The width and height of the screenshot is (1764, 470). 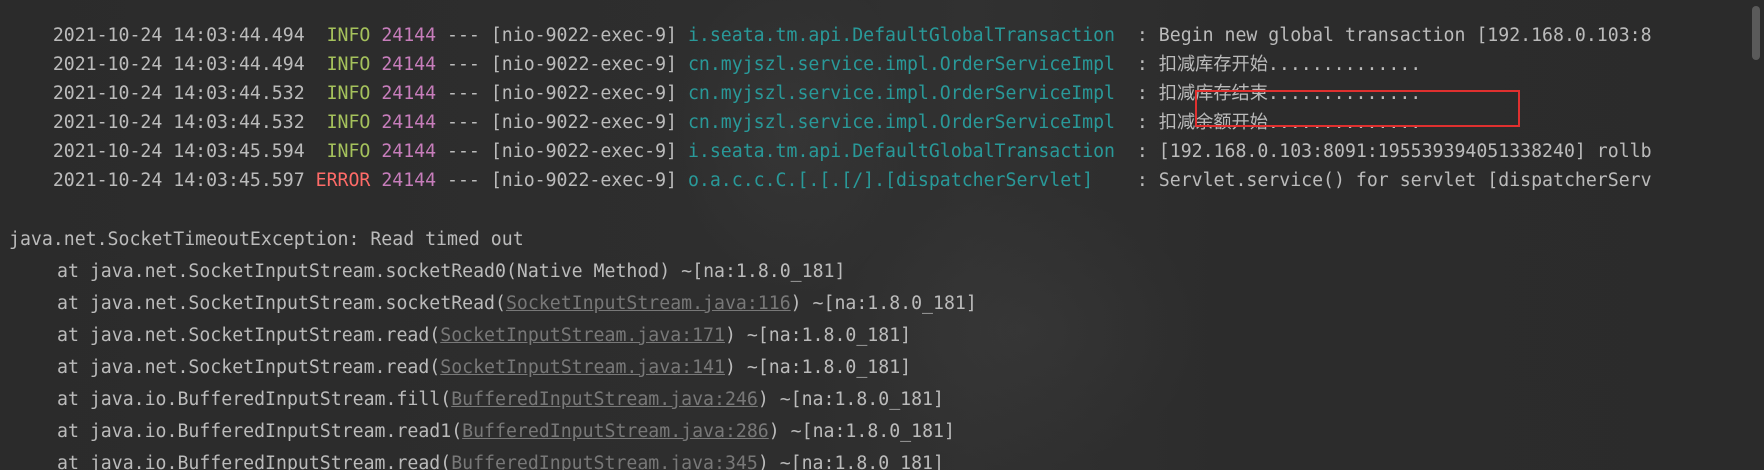 What do you see at coordinates (648, 303) in the screenshot?
I see `source-link: SocketInputStream.java:116` at bounding box center [648, 303].